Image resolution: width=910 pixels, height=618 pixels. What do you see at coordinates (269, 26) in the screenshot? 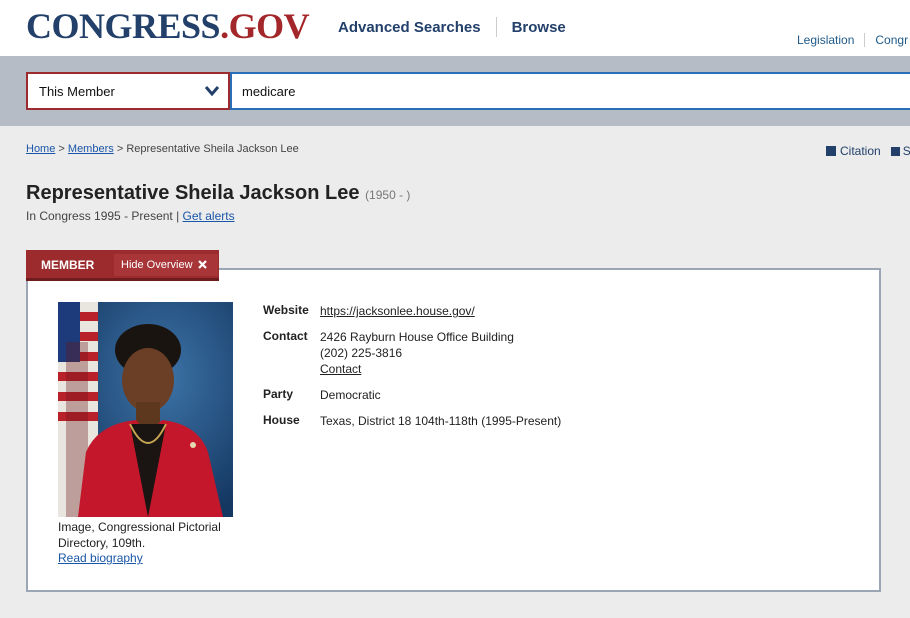
I see `logo-gov-text: GOV` at bounding box center [269, 26].